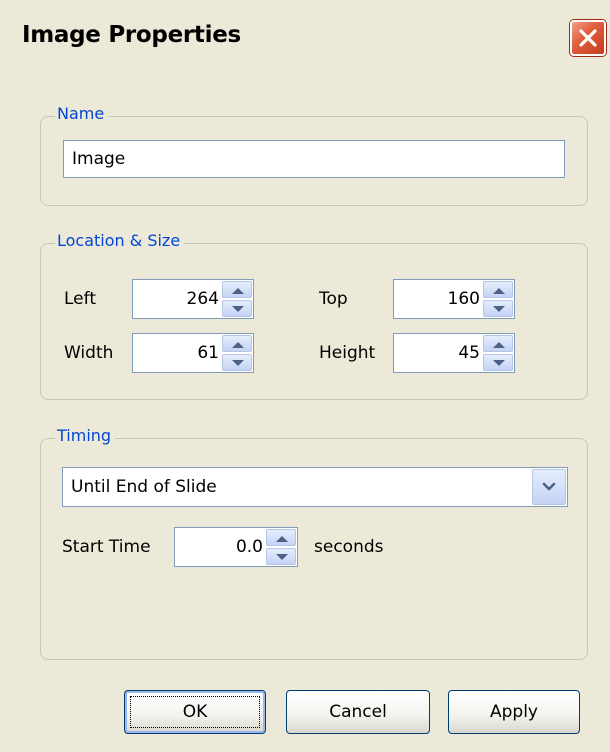  I want to click on width-label: Width, so click(89, 353).